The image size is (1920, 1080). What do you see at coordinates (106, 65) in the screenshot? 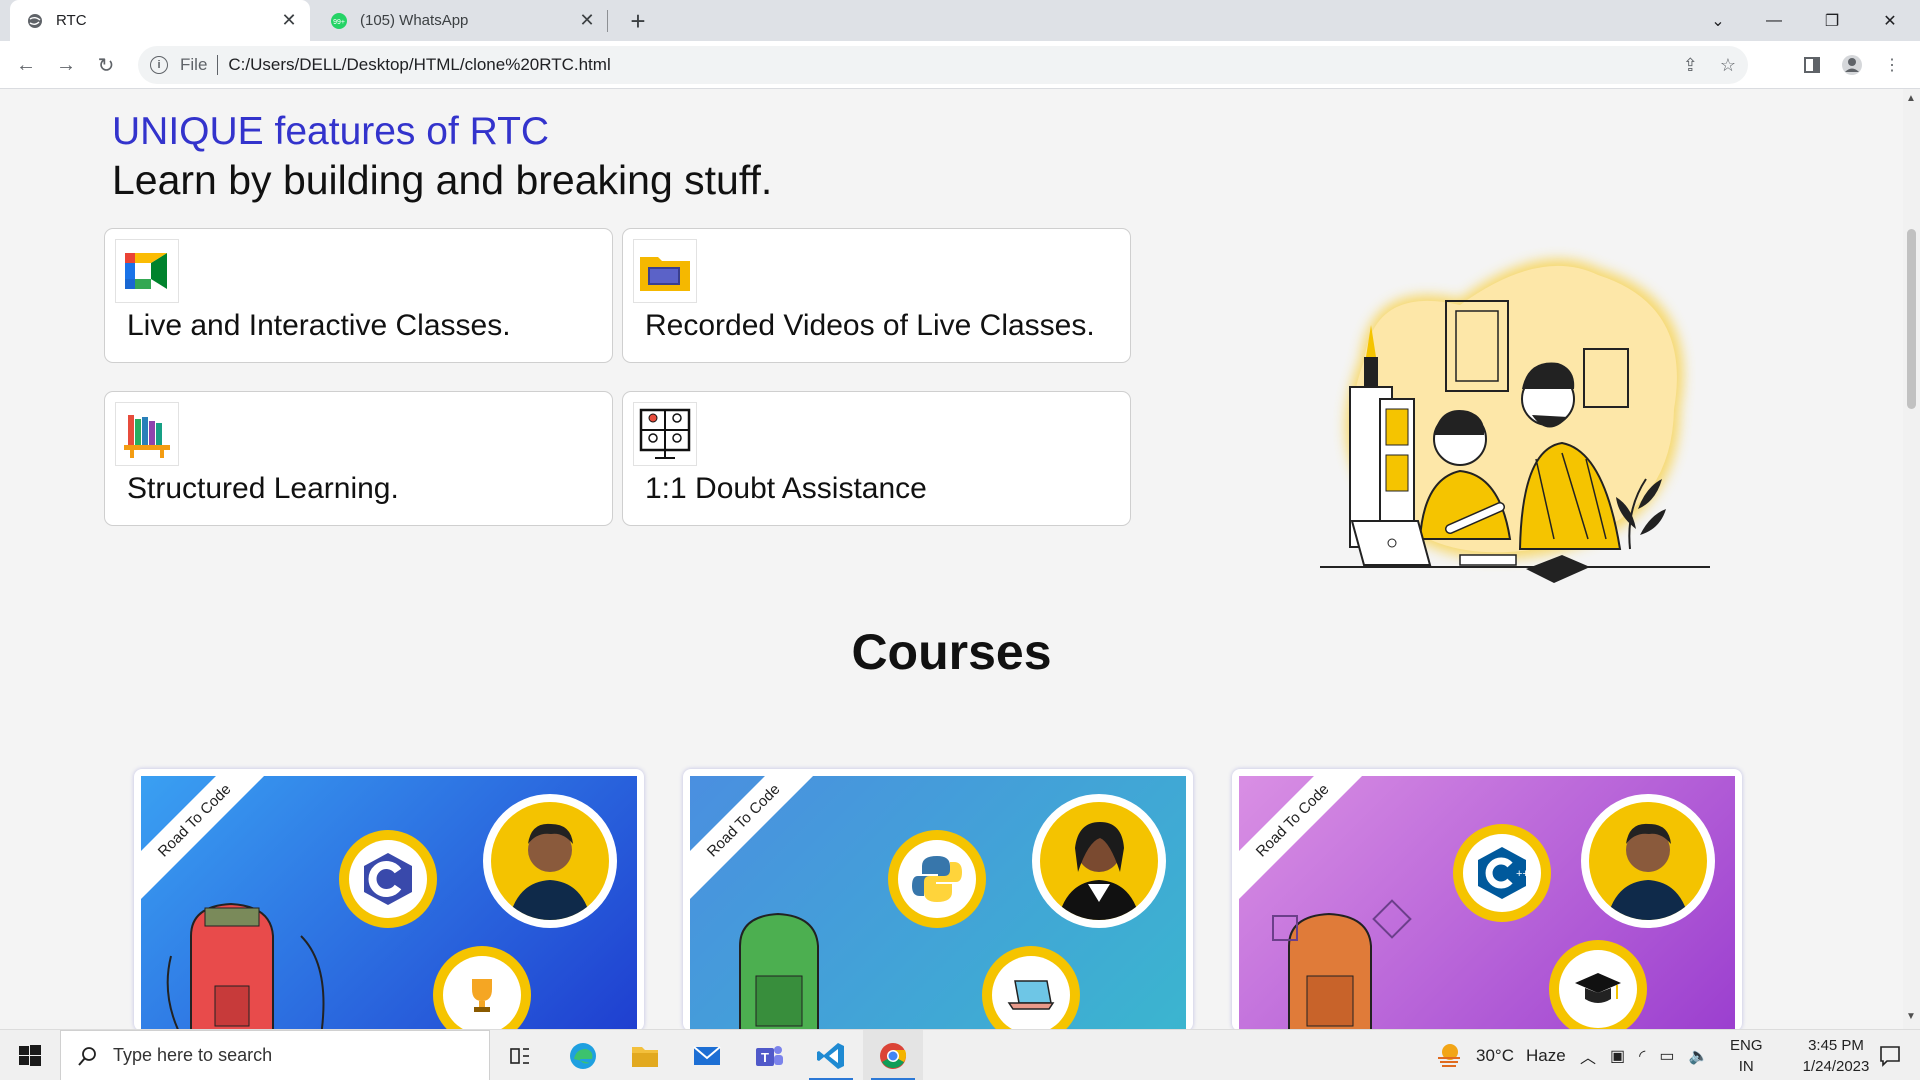
I see `reload-button: ↻` at bounding box center [106, 65].